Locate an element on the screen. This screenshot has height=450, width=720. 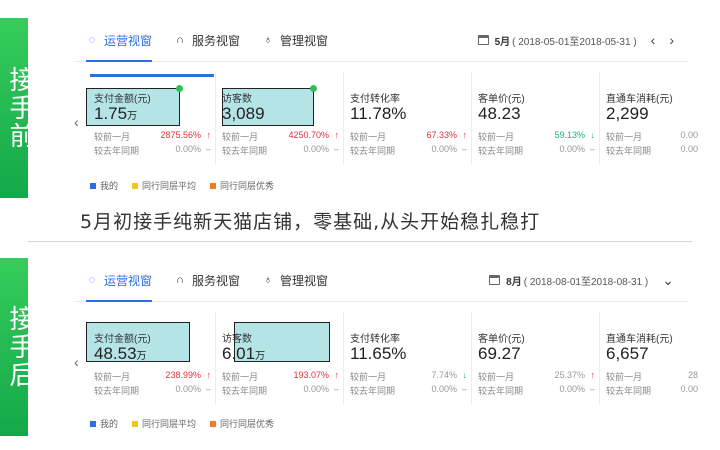
metric-name: 支付转化率 is located at coordinates (375, 339).